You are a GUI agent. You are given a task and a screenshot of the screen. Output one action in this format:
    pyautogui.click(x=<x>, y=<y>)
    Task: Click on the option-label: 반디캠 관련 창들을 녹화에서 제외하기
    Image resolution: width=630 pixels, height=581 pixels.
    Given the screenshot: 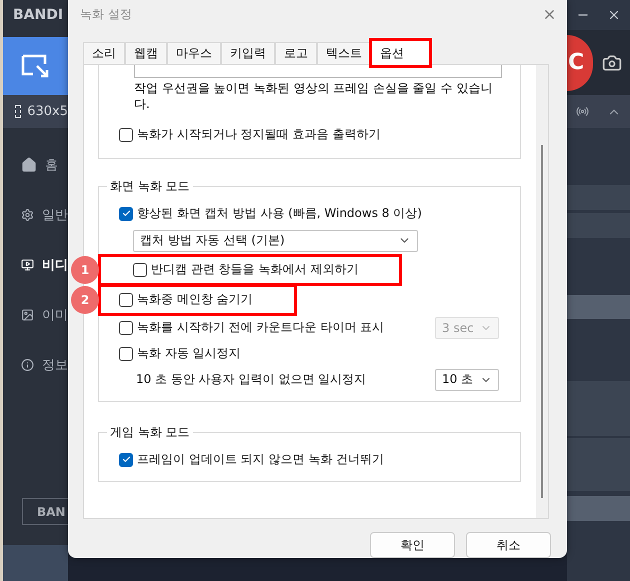 What is the action you would take?
    pyautogui.click(x=254, y=269)
    